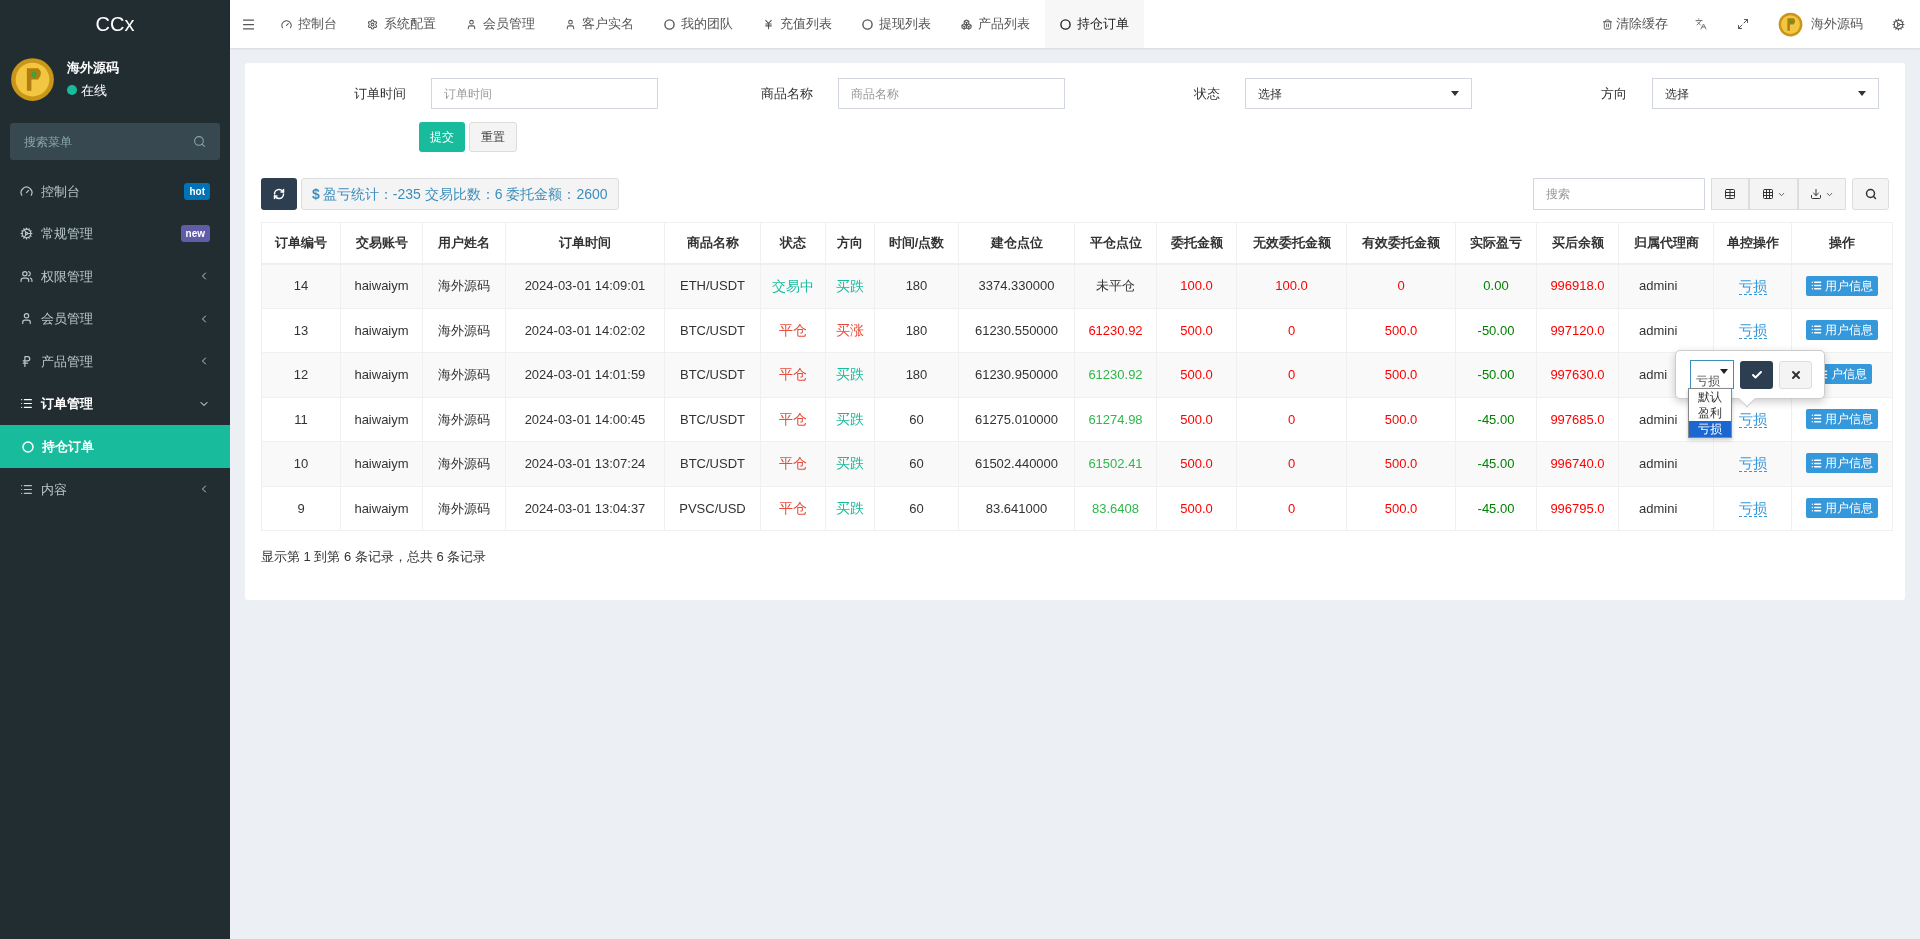 The width and height of the screenshot is (1920, 939). What do you see at coordinates (115, 489) in the screenshot?
I see `sidebar-item: 内容` at bounding box center [115, 489].